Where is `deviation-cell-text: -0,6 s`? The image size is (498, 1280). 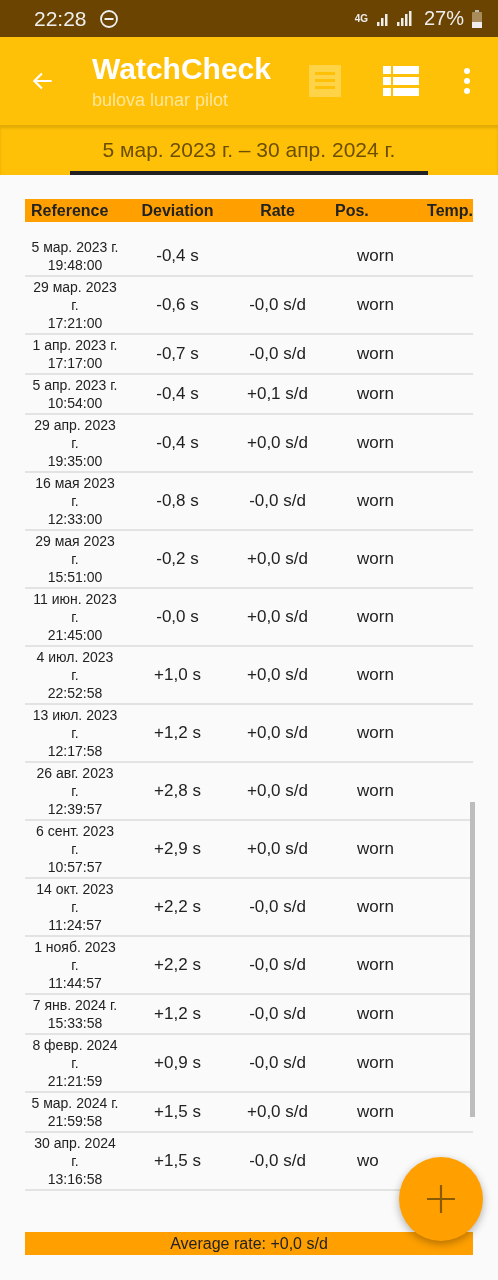
deviation-cell-text: -0,6 s is located at coordinates (177, 305).